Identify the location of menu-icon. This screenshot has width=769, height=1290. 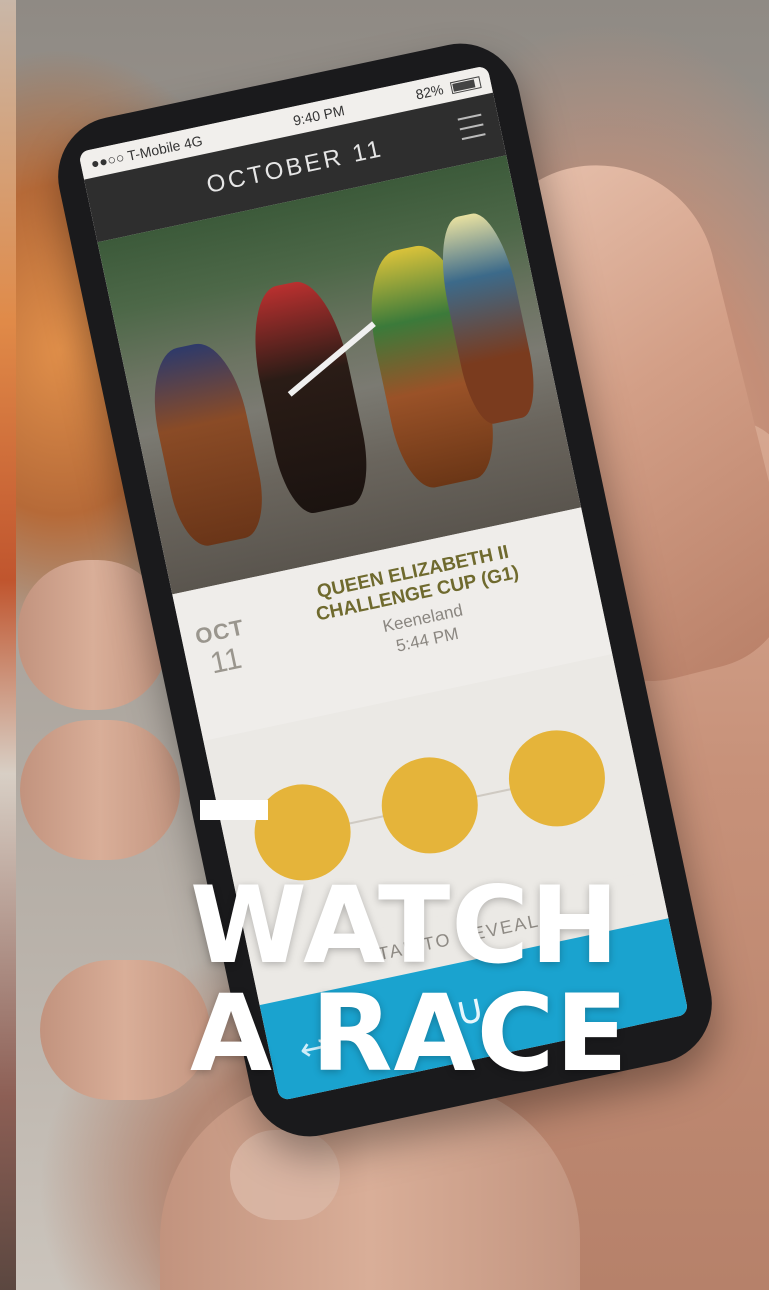
(471, 127).